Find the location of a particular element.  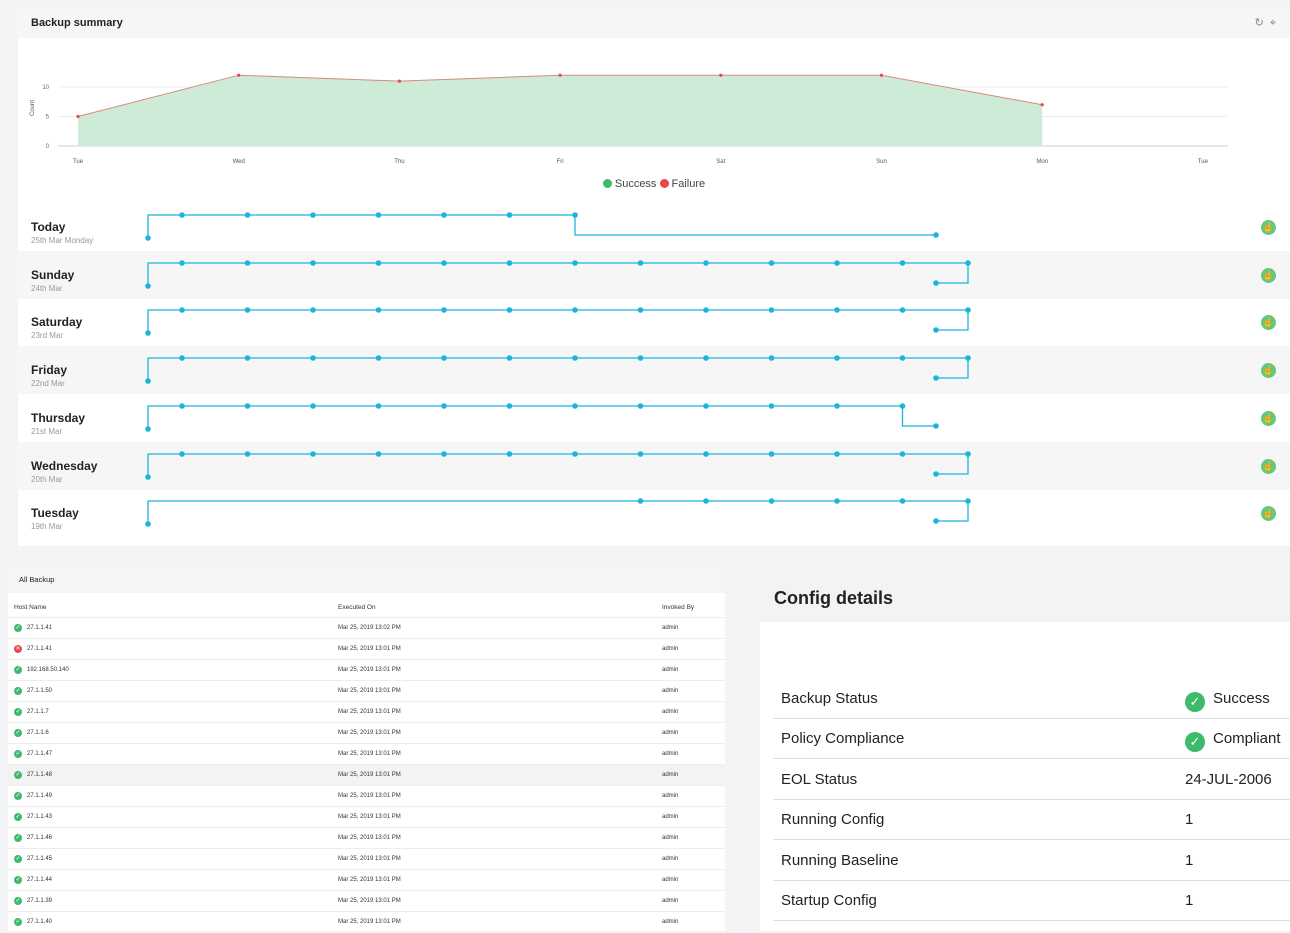

config-row-running-baseline: Running Baseline 1 is located at coordinates (1031, 860).